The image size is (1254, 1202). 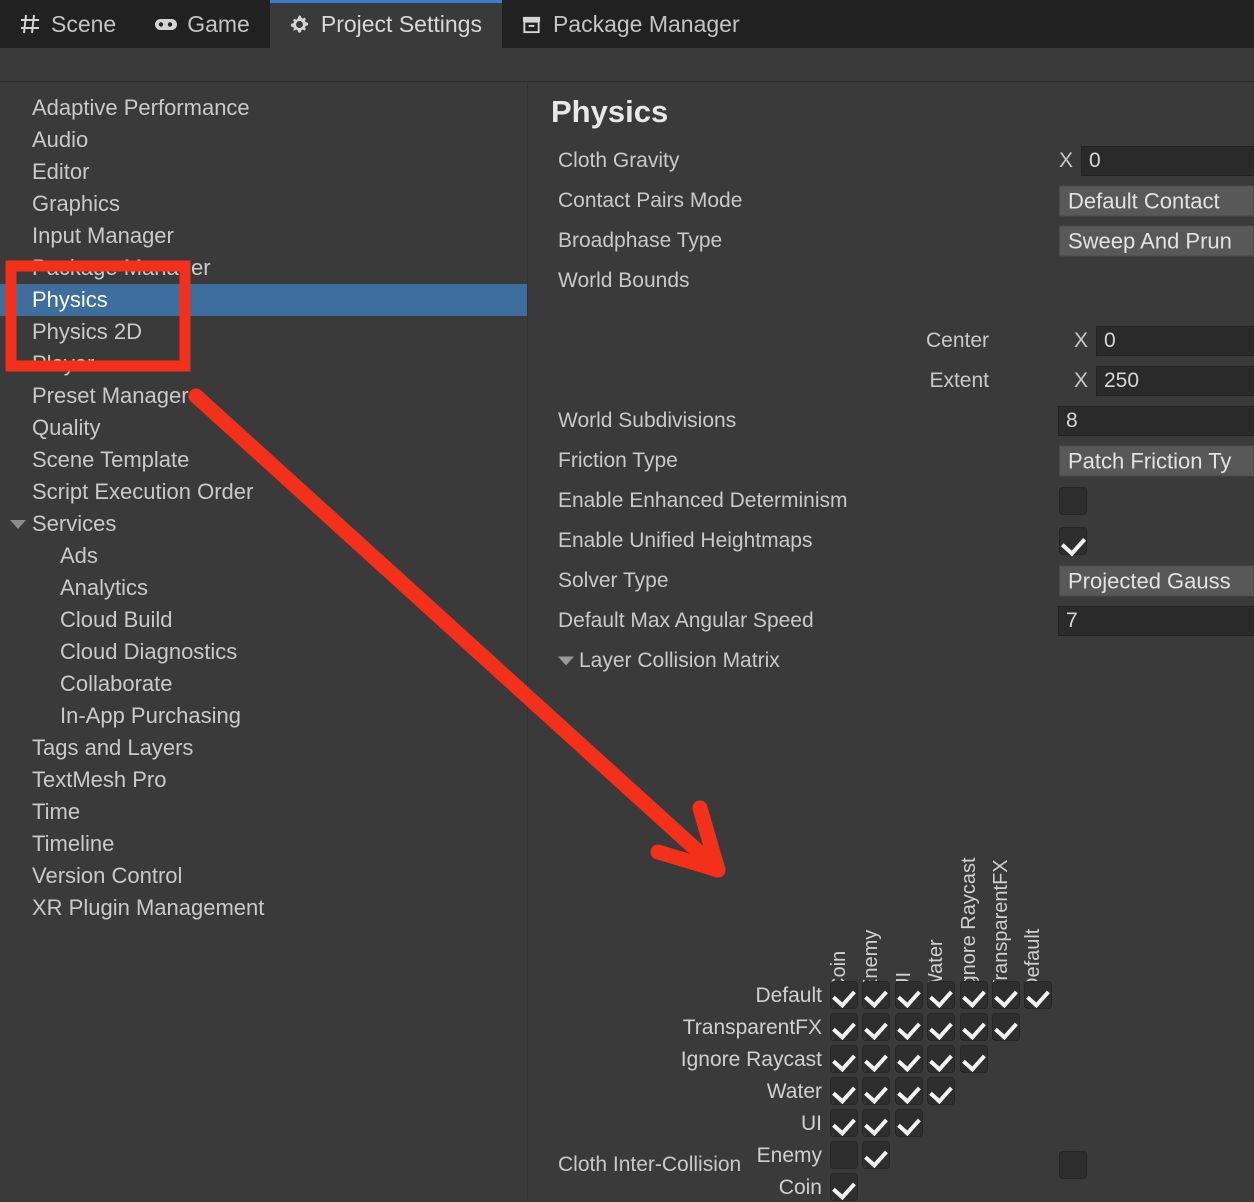 What do you see at coordinates (263, 716) in the screenshot?
I see `sidebar-item-in-app-purchasing: In-App Purchasing` at bounding box center [263, 716].